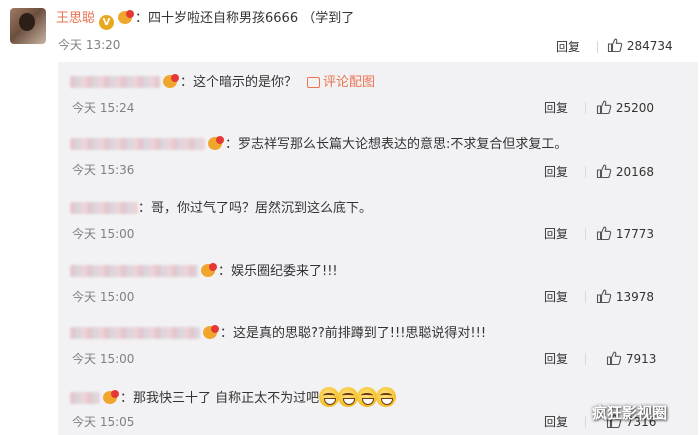 This screenshot has height=435, width=700. What do you see at coordinates (635, 172) in the screenshot?
I see `like-count: 20168` at bounding box center [635, 172].